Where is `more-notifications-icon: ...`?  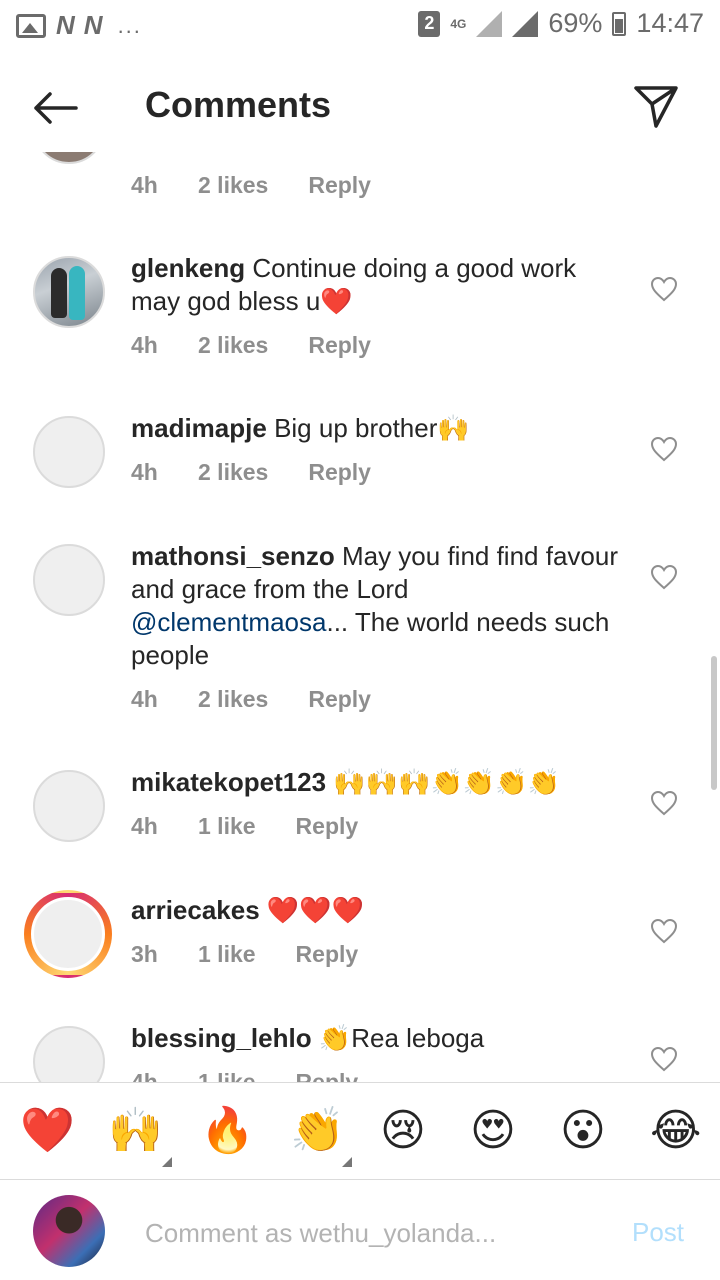 more-notifications-icon: ... is located at coordinates (129, 25).